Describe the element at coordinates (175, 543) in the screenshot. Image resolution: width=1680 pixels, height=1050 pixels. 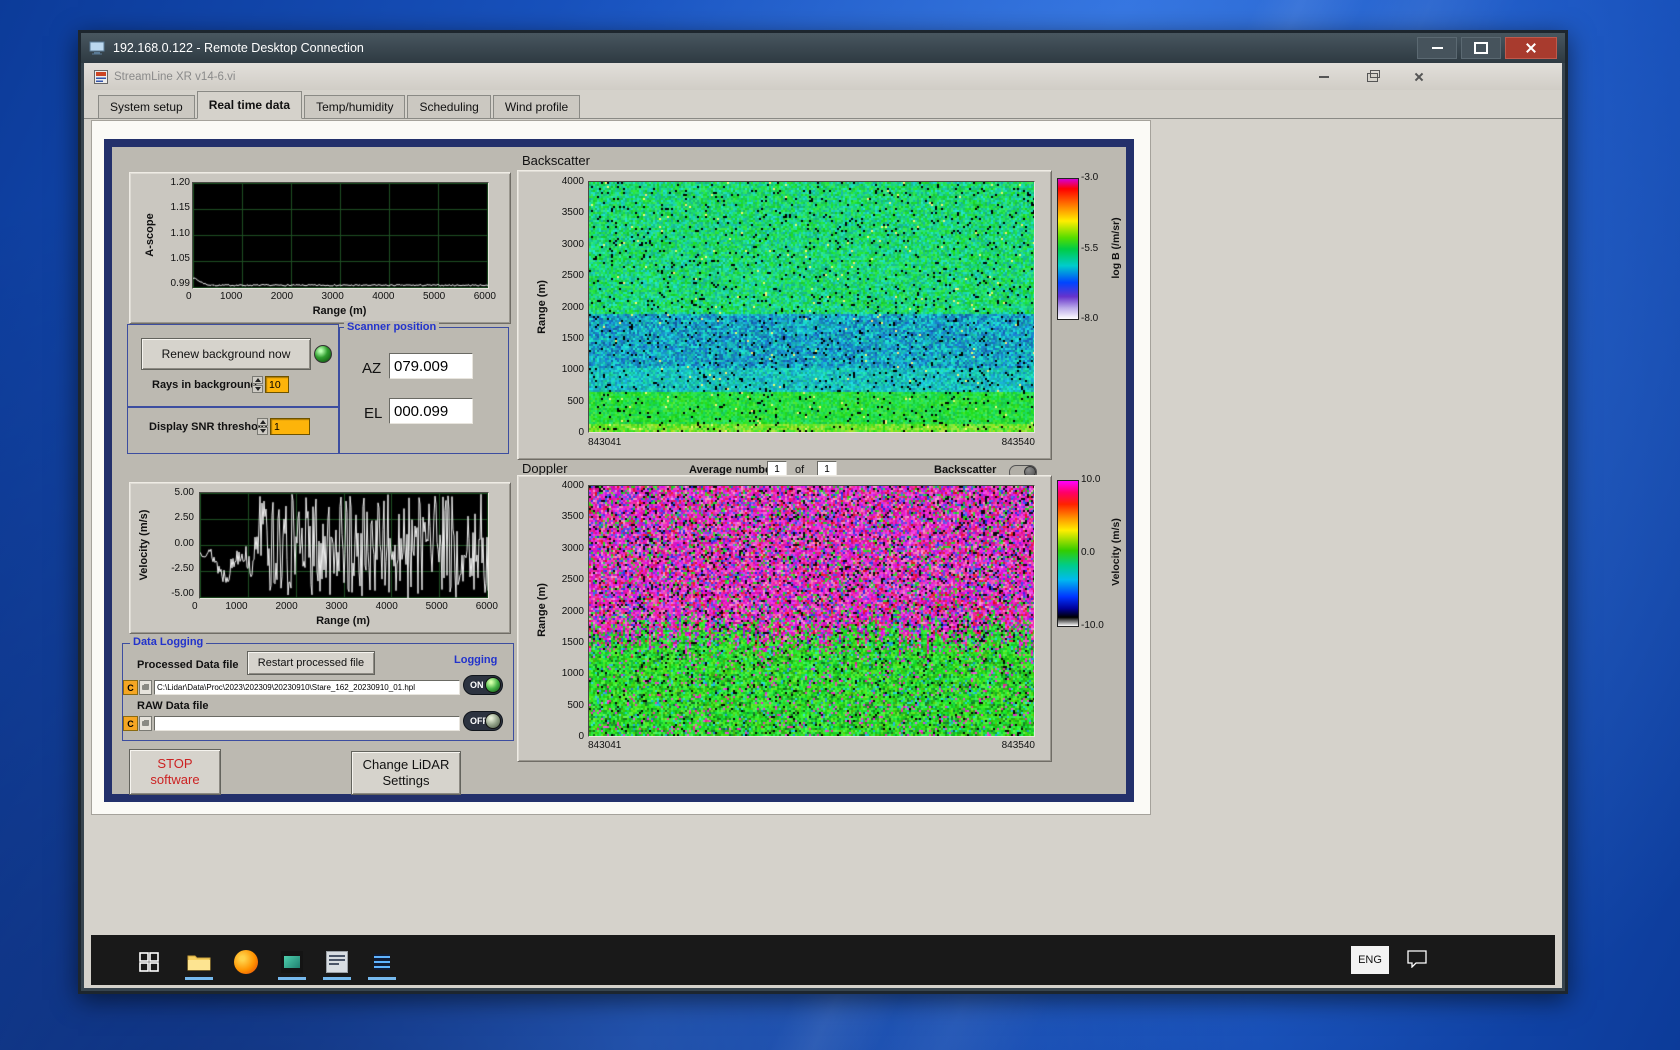
I see `velocity-y-ticks: 5.00 2.50 0.00 -2.50 -5.00` at that location.